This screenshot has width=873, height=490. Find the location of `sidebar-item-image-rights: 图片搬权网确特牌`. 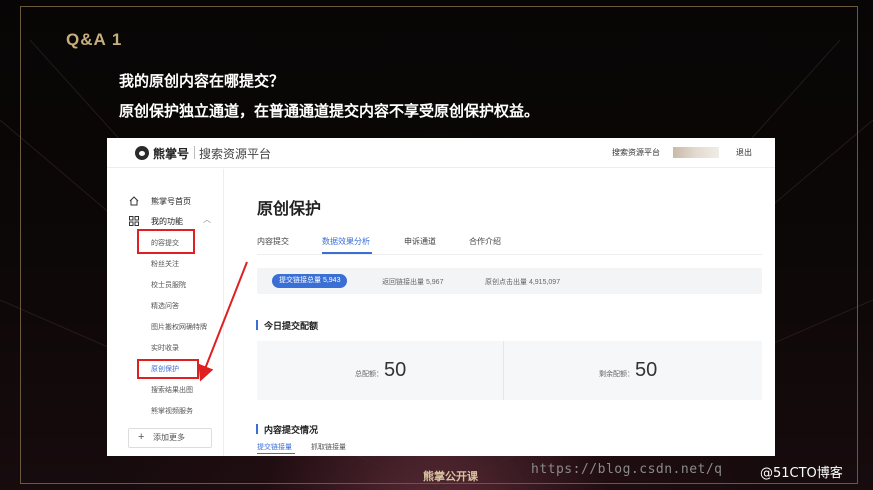

sidebar-item-image-rights: 图片搬权网确特牌 is located at coordinates (179, 327).